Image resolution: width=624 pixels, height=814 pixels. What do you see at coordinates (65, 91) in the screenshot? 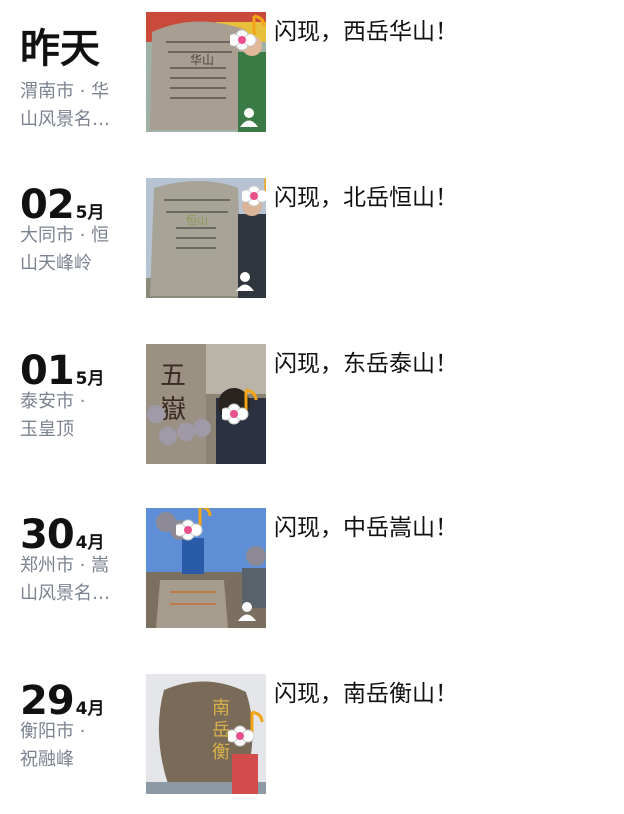
I see `location-line-1: 渭南市 · 华` at bounding box center [65, 91].